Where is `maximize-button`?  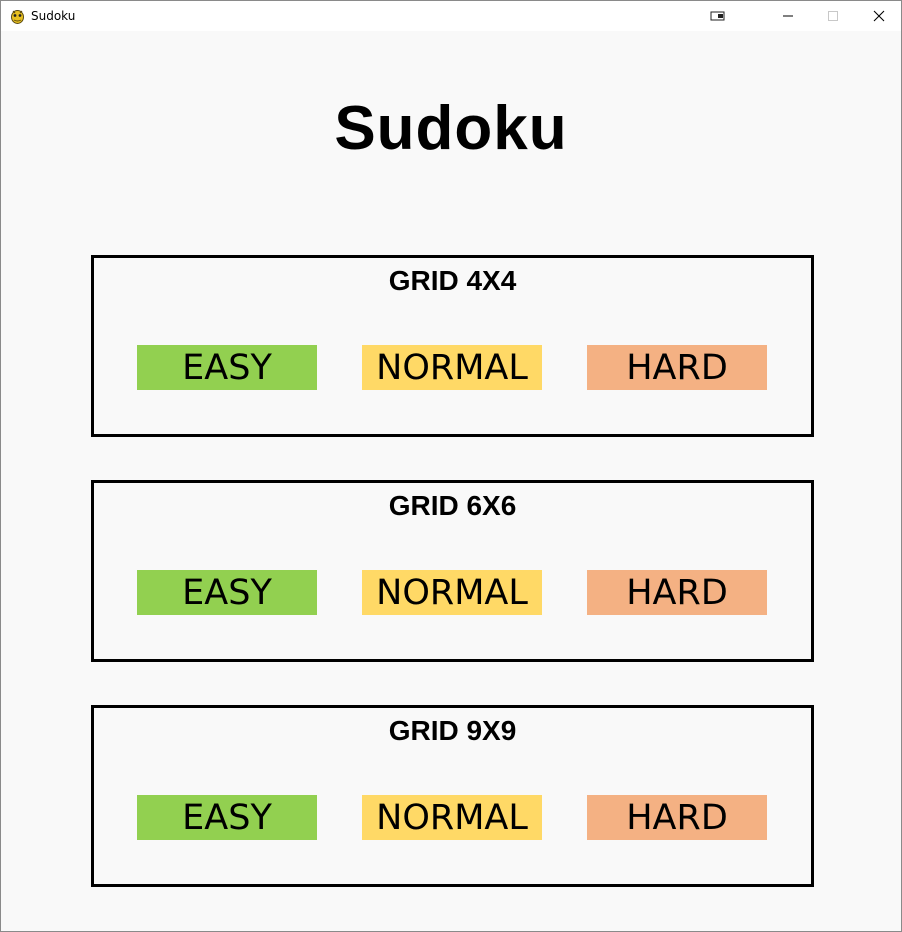 maximize-button is located at coordinates (833, 16).